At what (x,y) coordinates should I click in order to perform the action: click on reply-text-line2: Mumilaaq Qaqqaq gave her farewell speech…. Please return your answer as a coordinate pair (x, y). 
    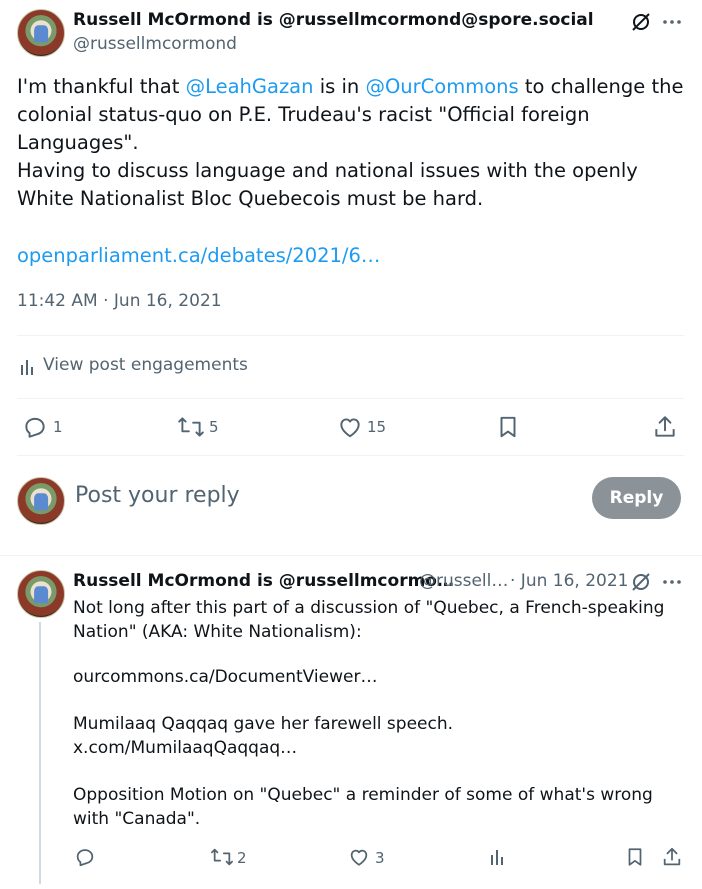
    Looking at the image, I should click on (263, 724).